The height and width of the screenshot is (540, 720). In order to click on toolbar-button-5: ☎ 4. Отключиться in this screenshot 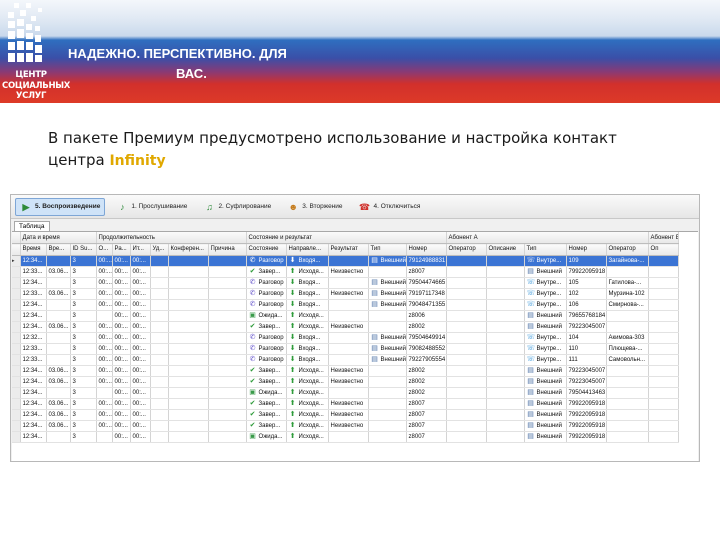, I will do `click(390, 207)`.